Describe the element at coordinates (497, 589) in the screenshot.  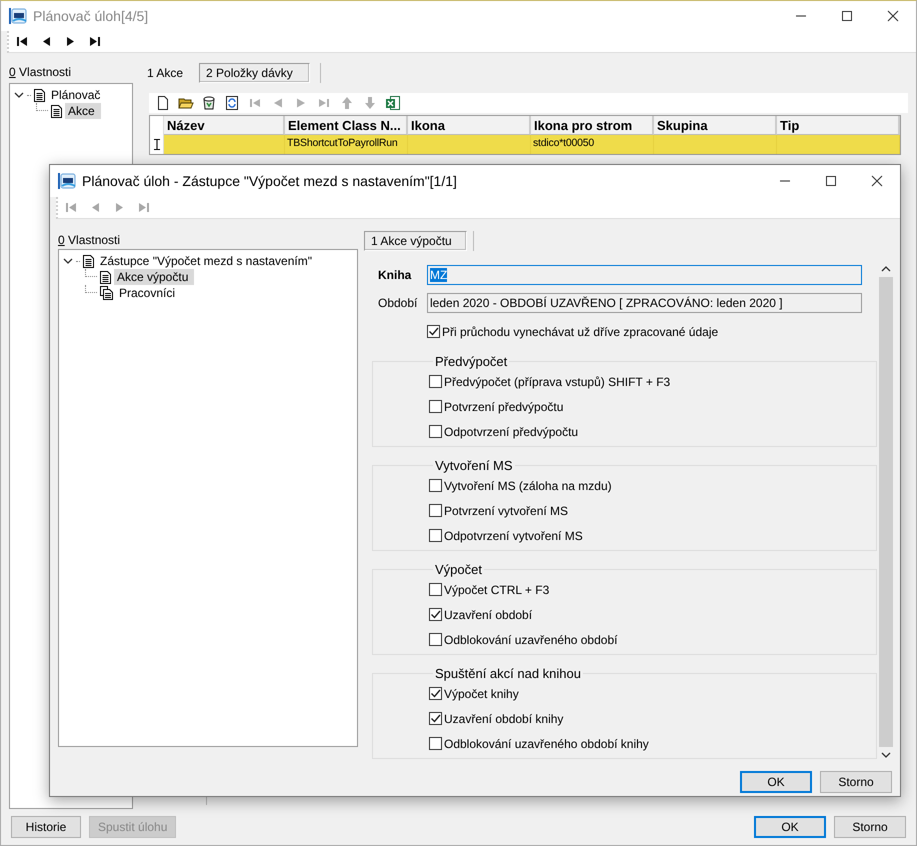
I see `checkbox-label: Výpočet CTRL + F3` at that location.